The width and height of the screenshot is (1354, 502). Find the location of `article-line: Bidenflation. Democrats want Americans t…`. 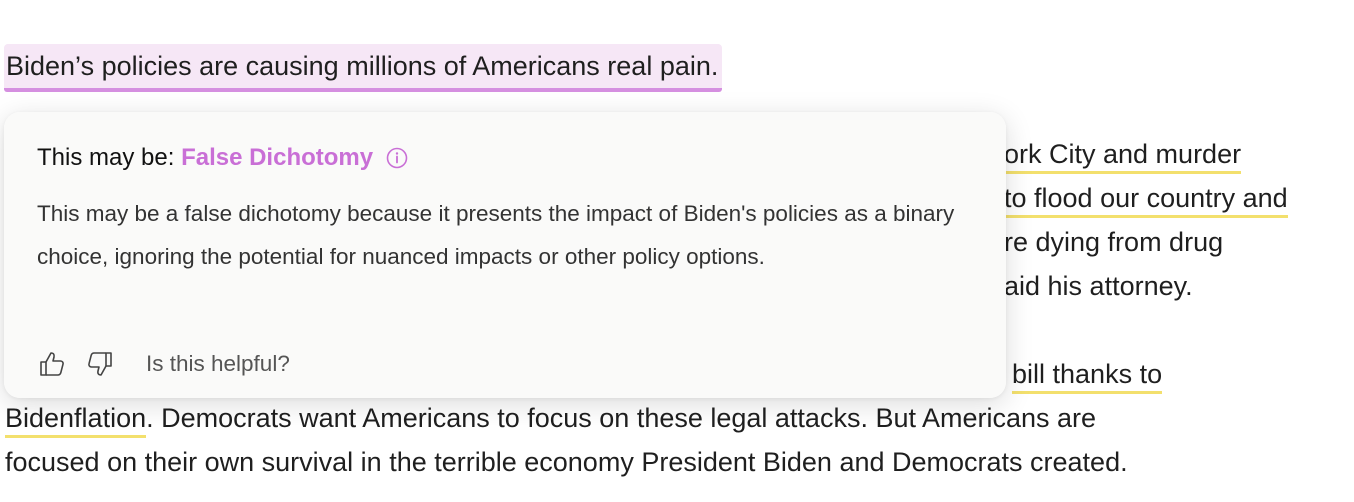

article-line: Bidenflation. Democrats want Americans t… is located at coordinates (550, 418).